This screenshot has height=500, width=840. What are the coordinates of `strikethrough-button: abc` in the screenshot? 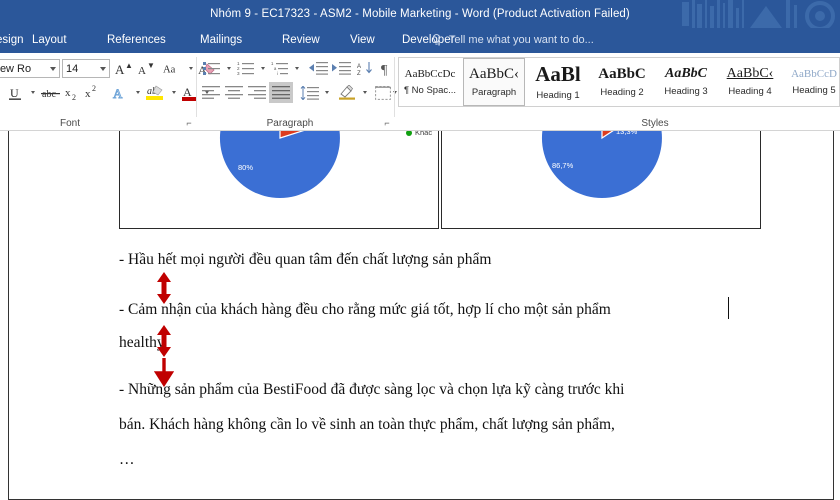 It's located at (51, 92).